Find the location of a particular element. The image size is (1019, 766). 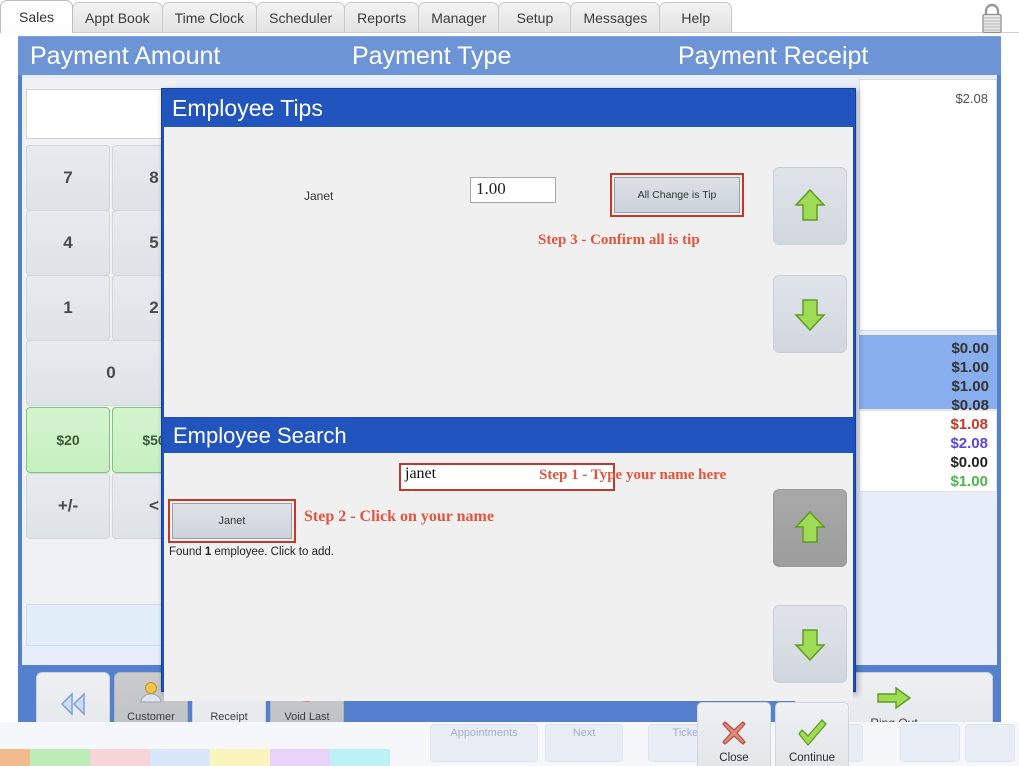

tab-help: Help is located at coordinates (696, 17).